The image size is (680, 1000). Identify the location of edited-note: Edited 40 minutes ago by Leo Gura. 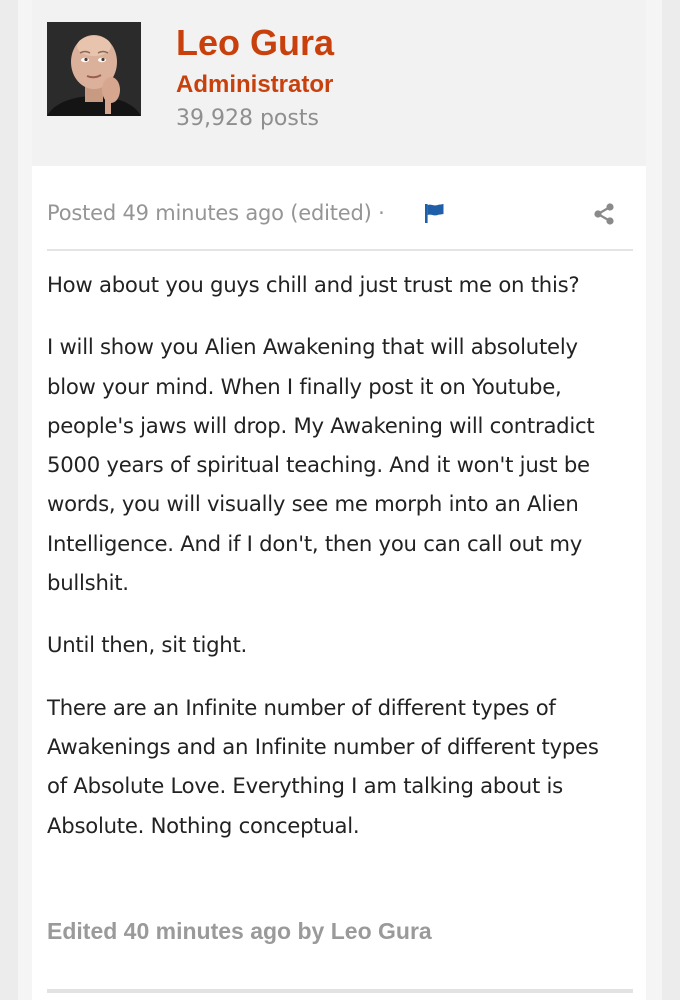
(239, 931).